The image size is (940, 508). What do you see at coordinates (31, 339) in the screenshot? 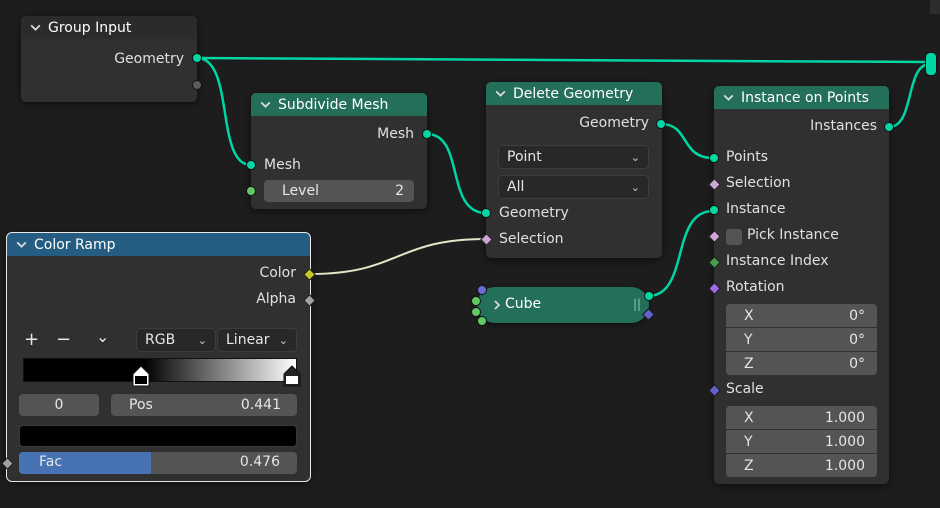
I see `add-stop-button: +` at bounding box center [31, 339].